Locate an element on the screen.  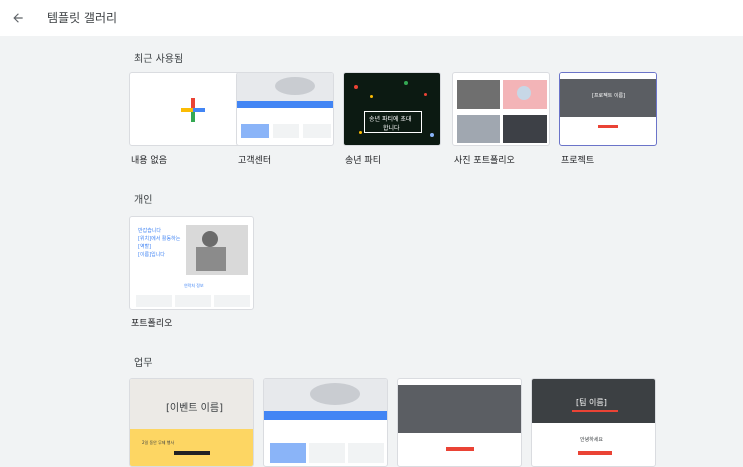
thumb-line: [역할] is located at coordinates (145, 247).